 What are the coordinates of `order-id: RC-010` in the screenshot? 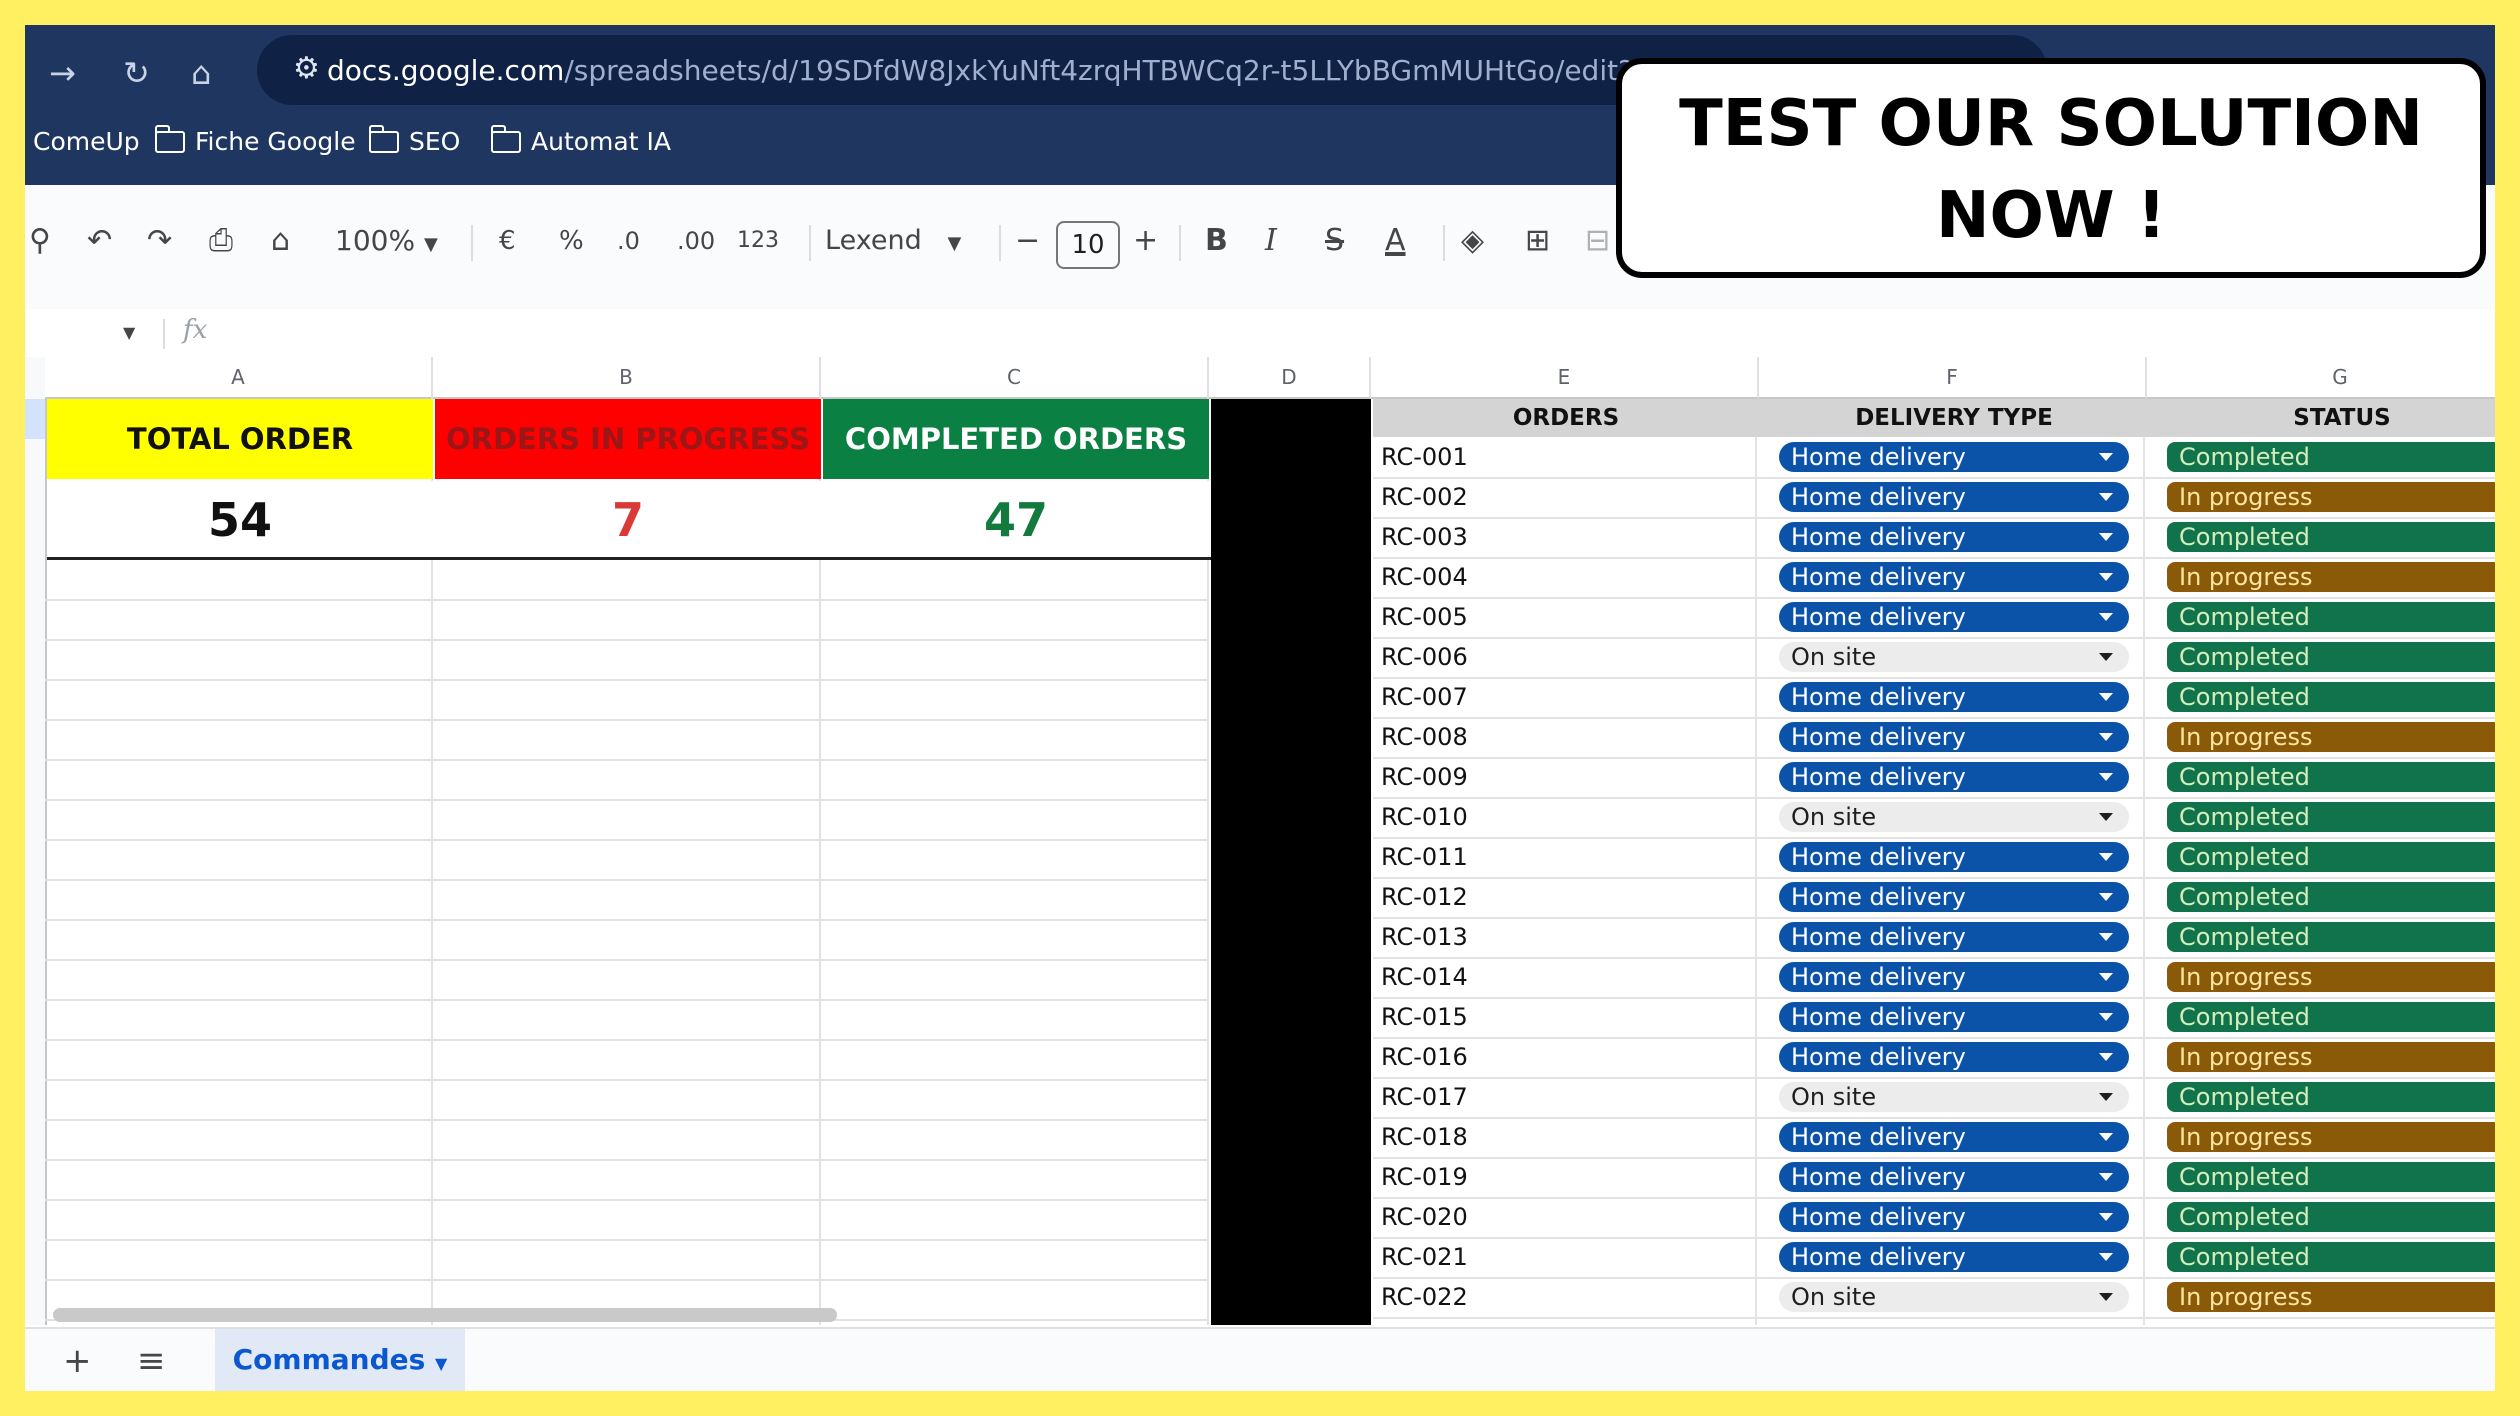 It's located at (1424, 817).